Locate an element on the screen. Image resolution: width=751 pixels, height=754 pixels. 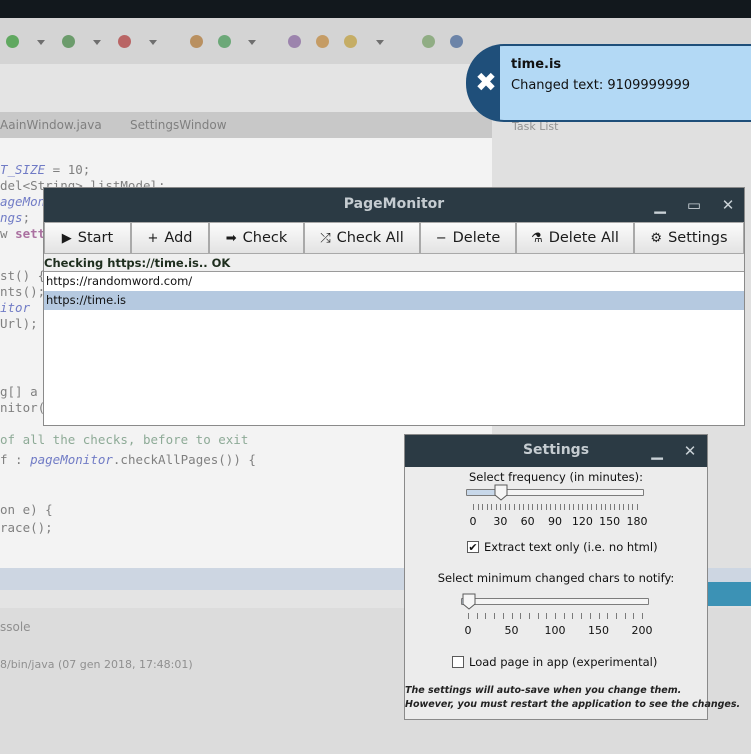
min-chars-slider-thumb is located at coordinates (469, 601).